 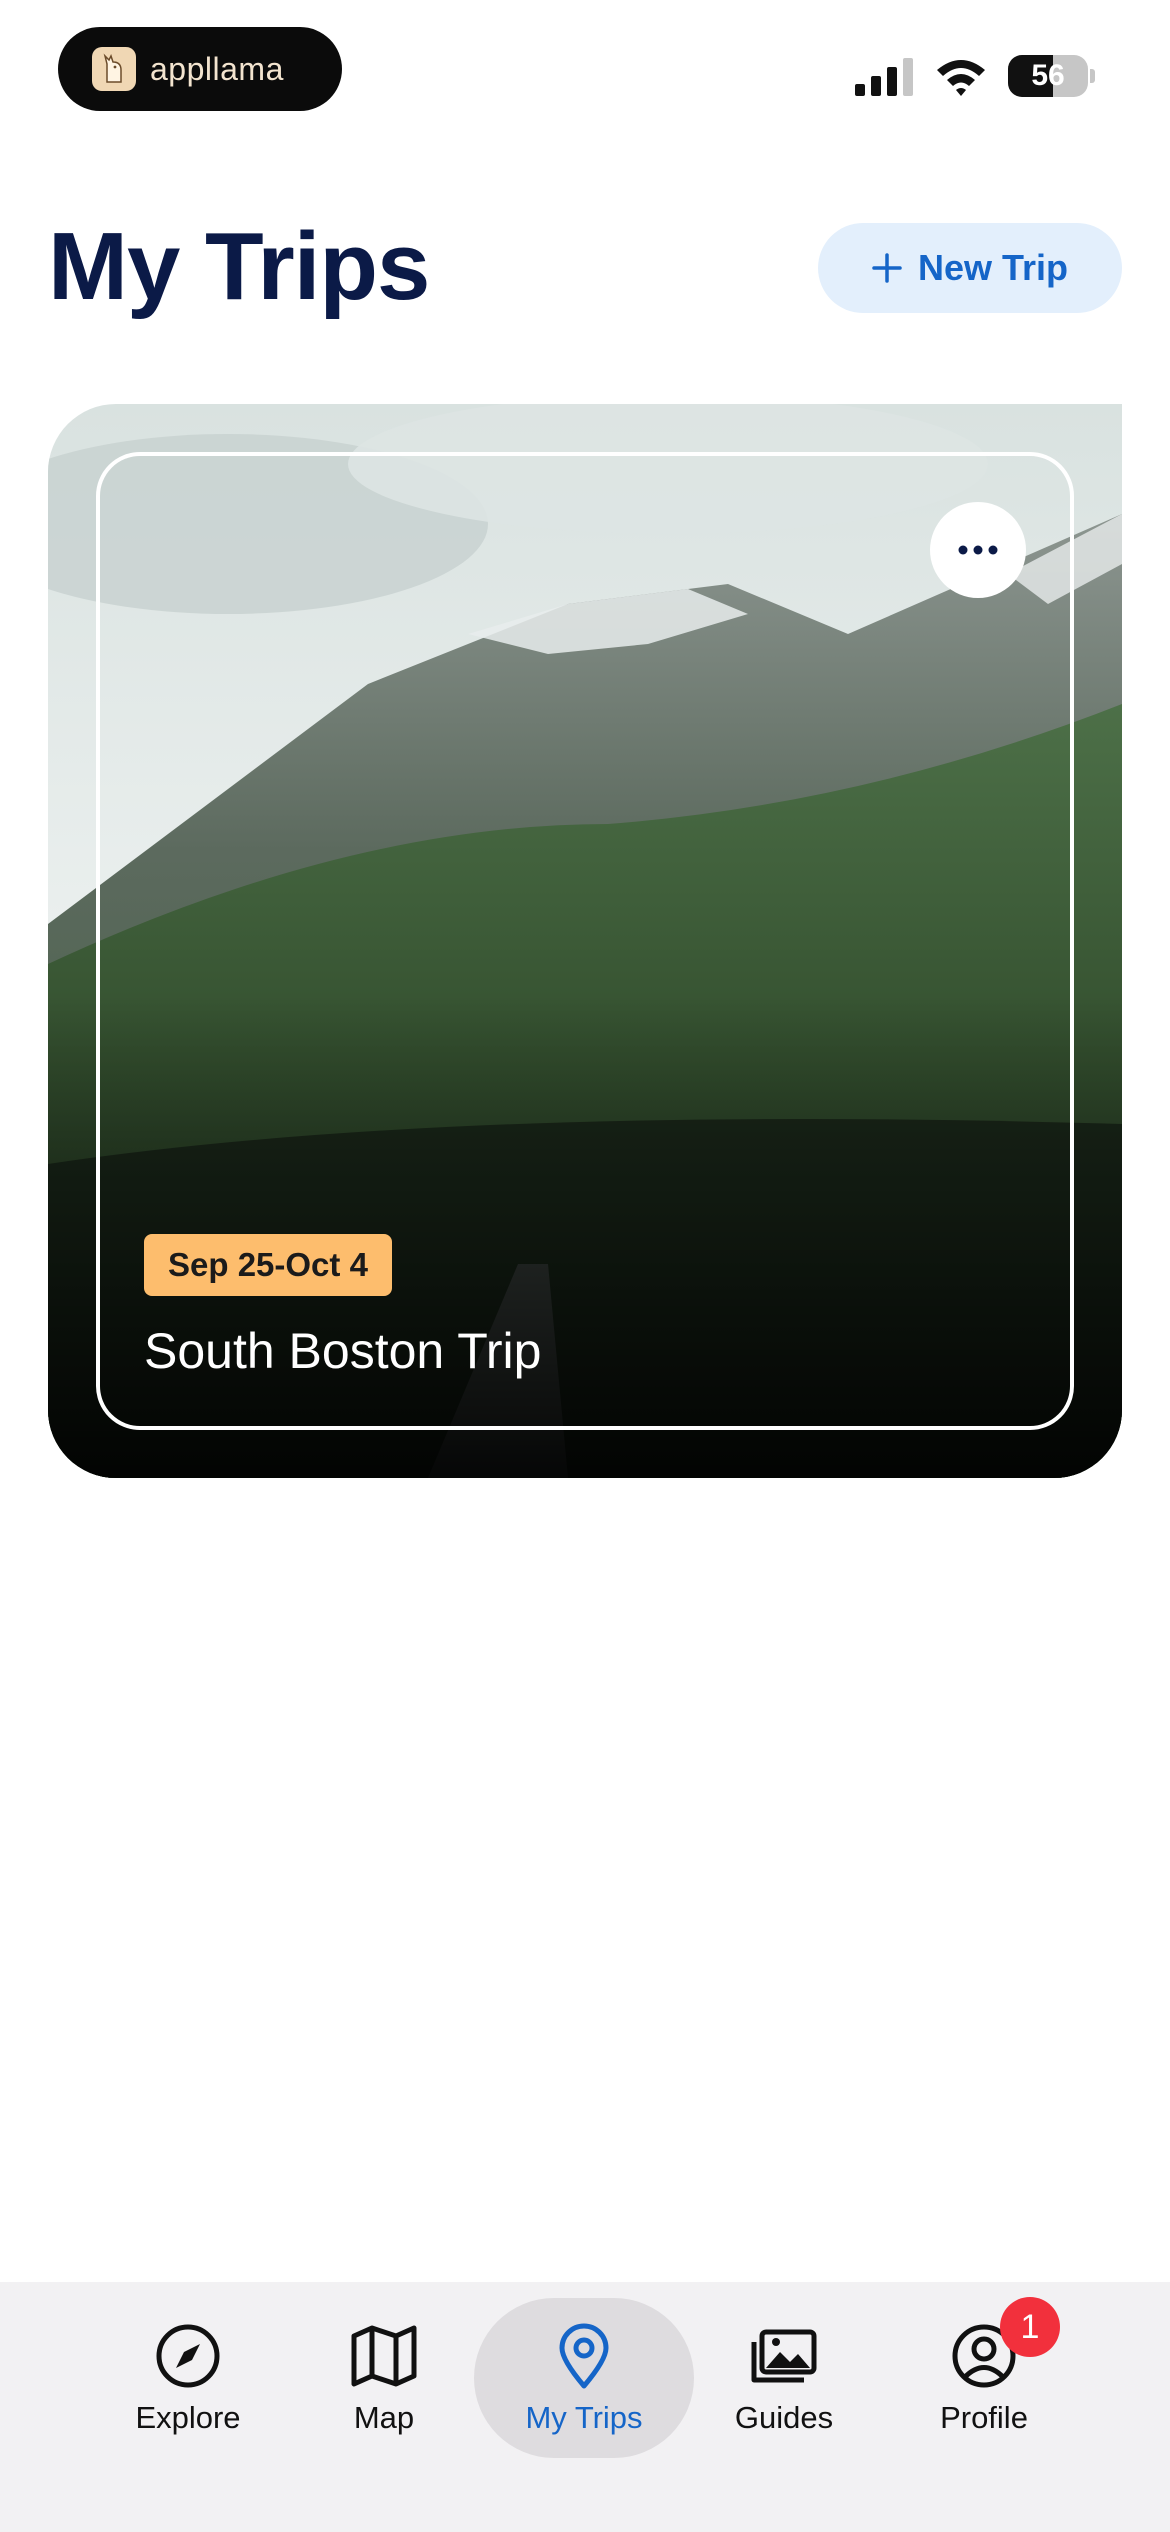 I want to click on battery-level: 56, so click(x=1048, y=75).